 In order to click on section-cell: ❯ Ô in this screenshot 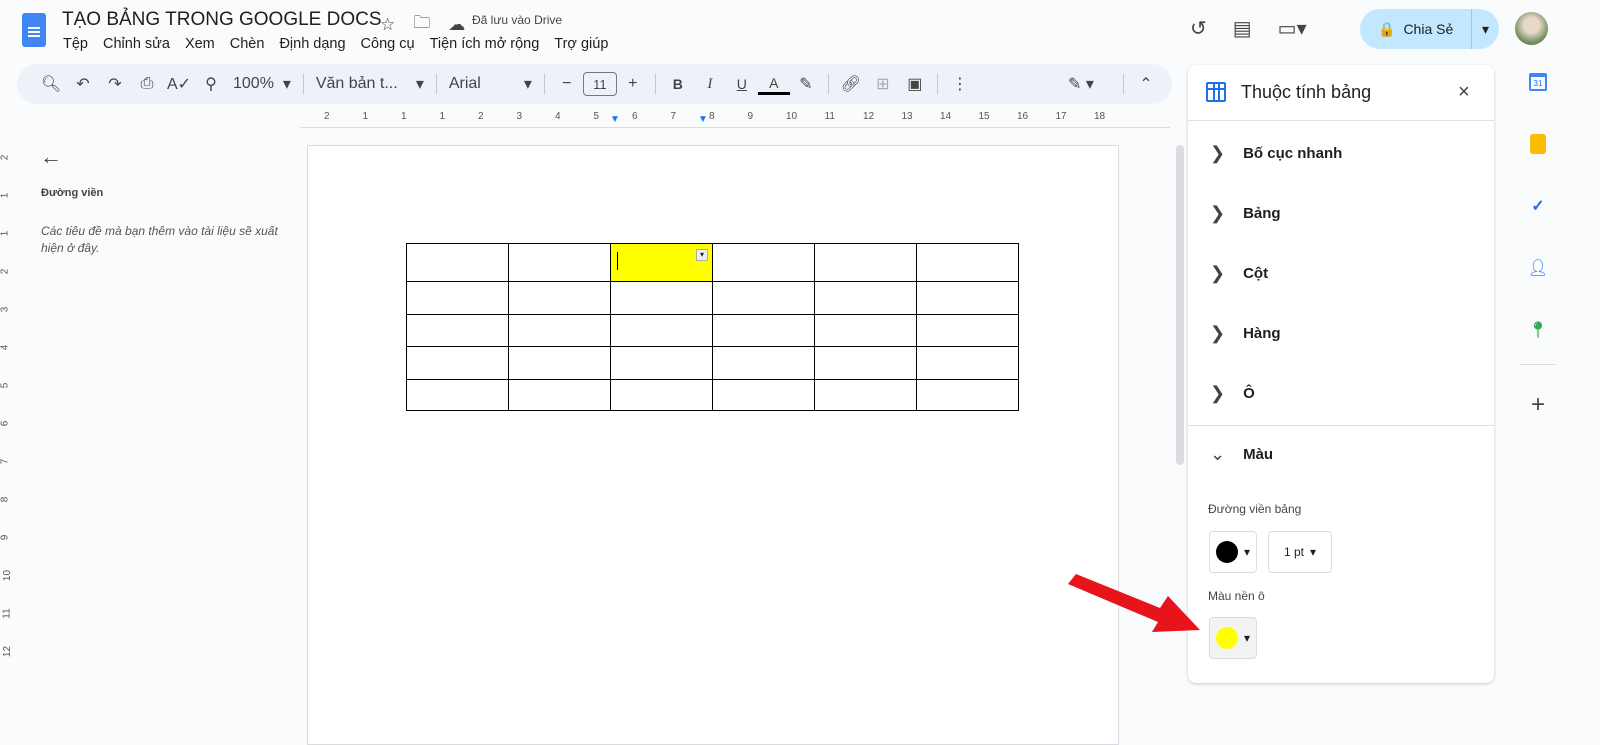, I will do `click(1341, 393)`.